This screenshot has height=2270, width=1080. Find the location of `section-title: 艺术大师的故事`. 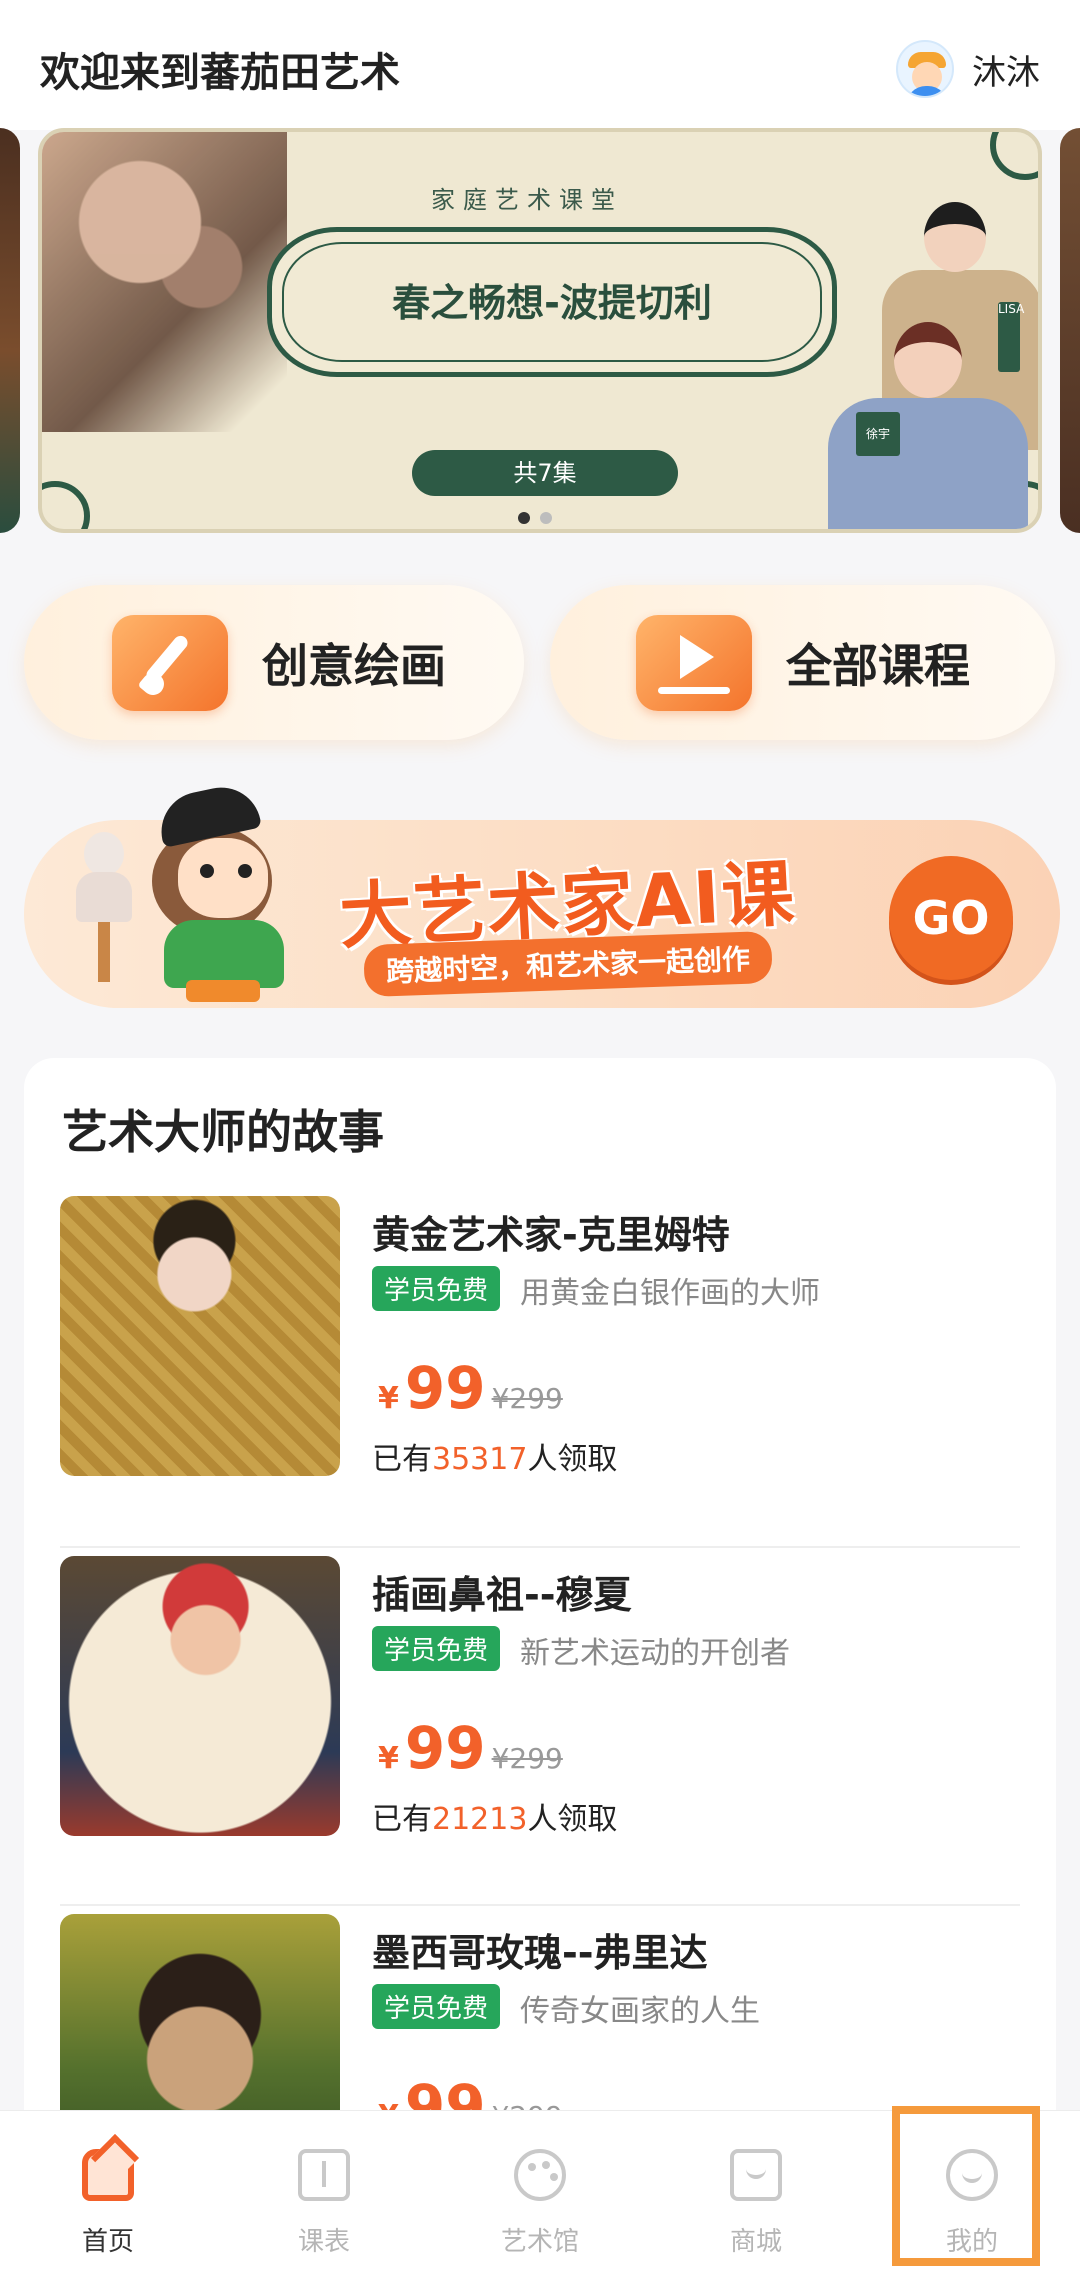

section-title: 艺术大师的故事 is located at coordinates (223, 1132).